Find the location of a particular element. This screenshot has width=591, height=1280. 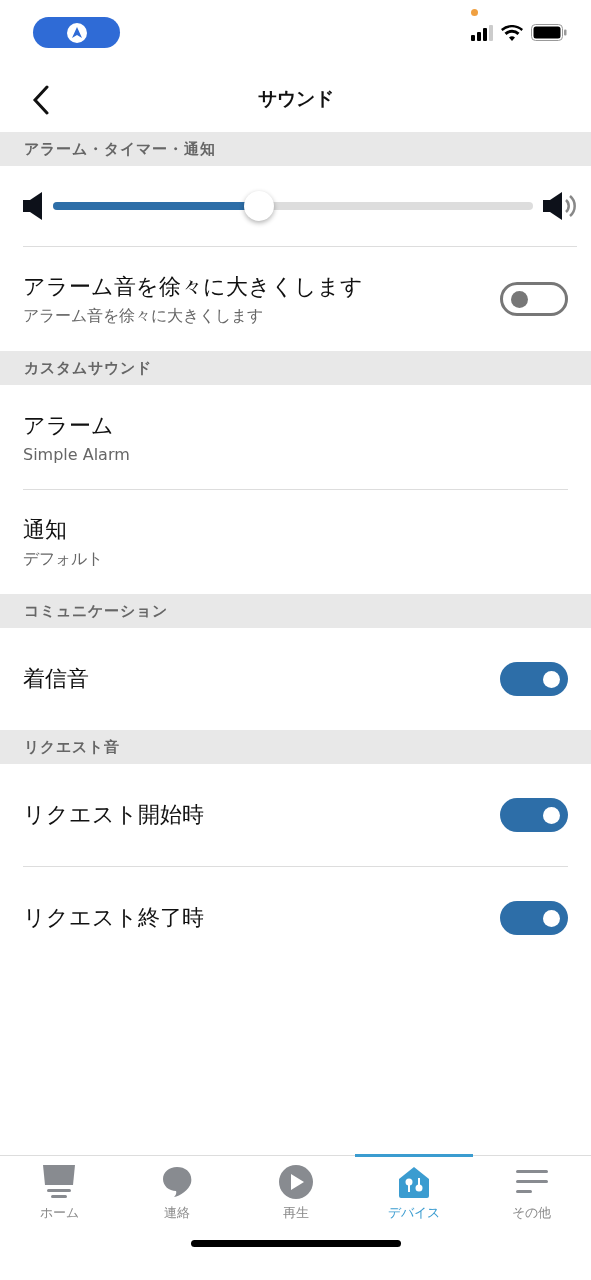

section-header: リクエスト音 is located at coordinates (295, 747).